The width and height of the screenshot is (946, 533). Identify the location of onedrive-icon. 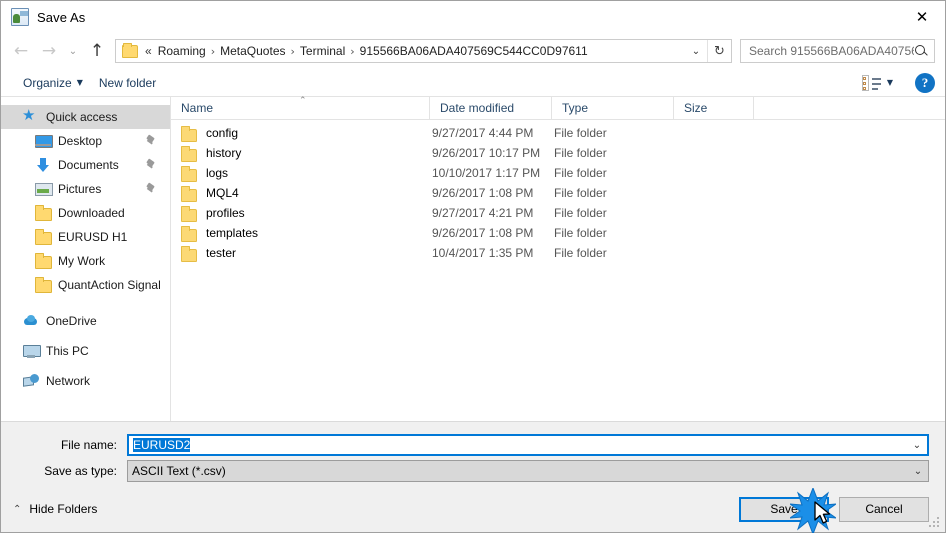
(31, 321).